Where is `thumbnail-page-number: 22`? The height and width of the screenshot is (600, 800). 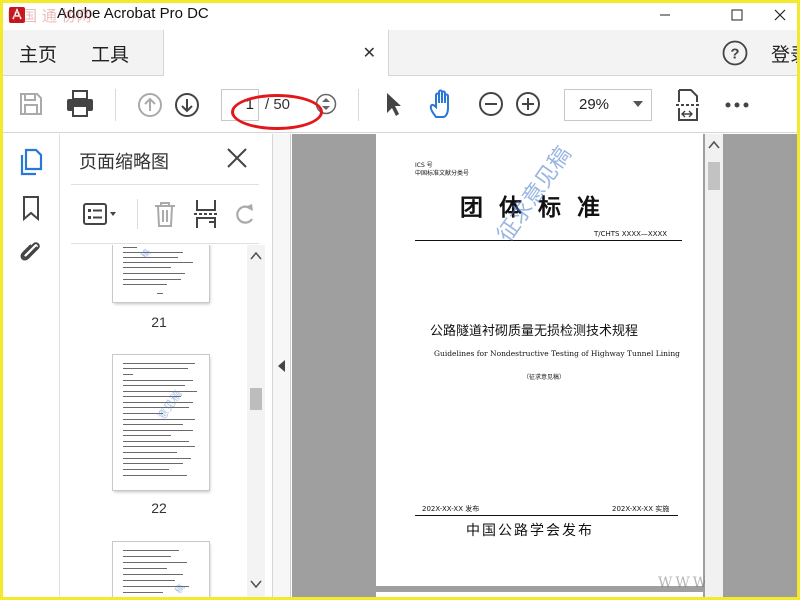 thumbnail-page-number: 22 is located at coordinates (159, 508).